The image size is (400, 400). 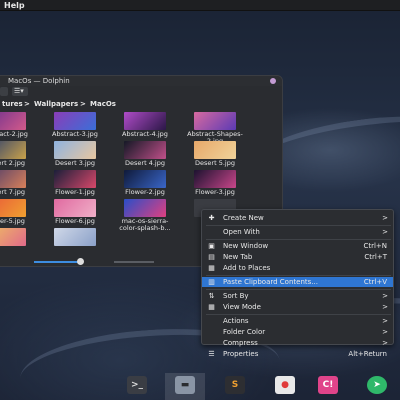 What do you see at coordinates (240, 343) in the screenshot?
I see `menu-item-label: Compress` at bounding box center [240, 343].